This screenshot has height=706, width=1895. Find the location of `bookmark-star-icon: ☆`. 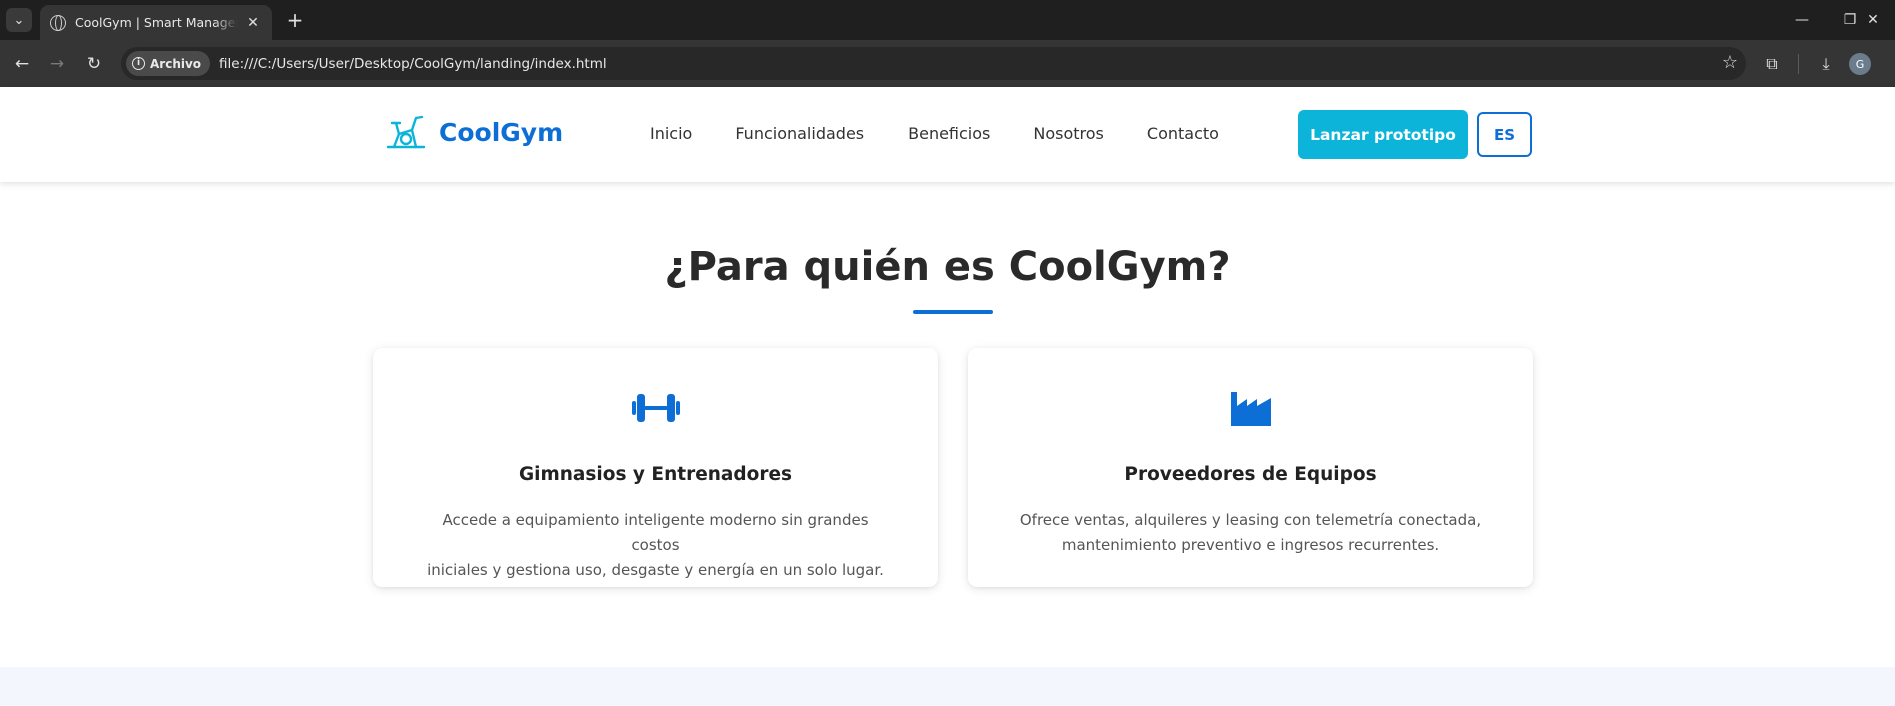

bookmark-star-icon: ☆ is located at coordinates (1730, 62).